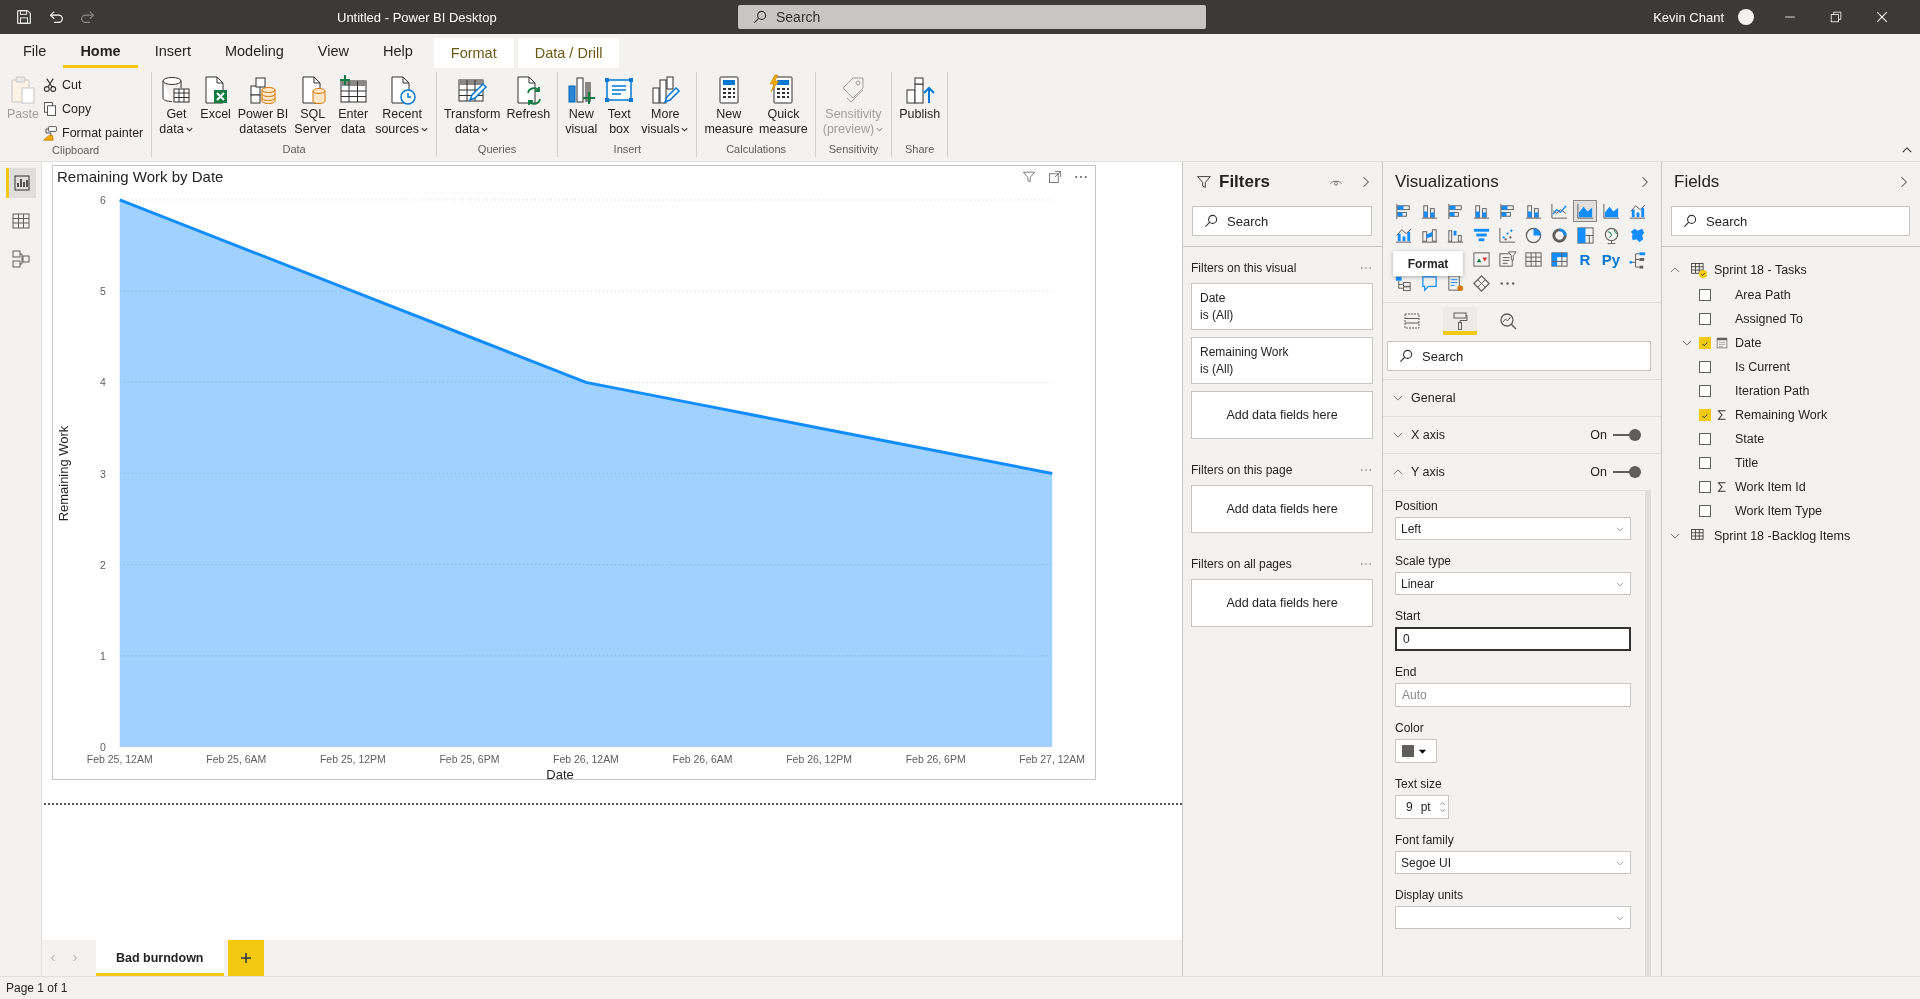 This screenshot has width=1920, height=999. I want to click on section-heading: Filters on all pages, so click(1241, 564).